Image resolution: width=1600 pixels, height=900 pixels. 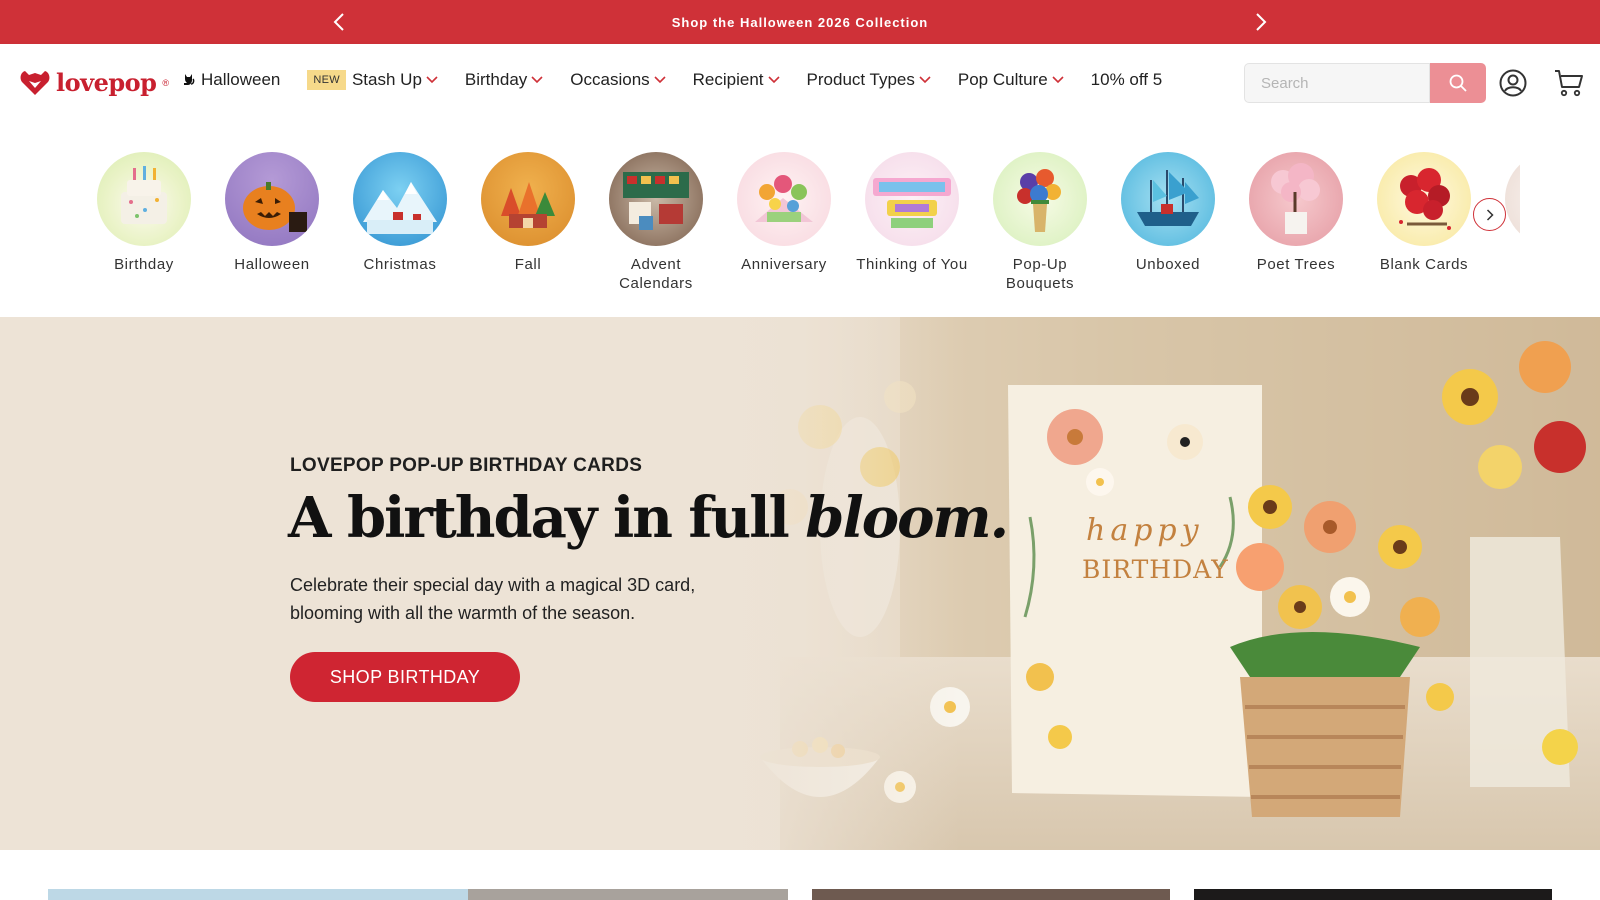 I want to click on category-unboxed: Unboxed, so click(x=1168, y=232).